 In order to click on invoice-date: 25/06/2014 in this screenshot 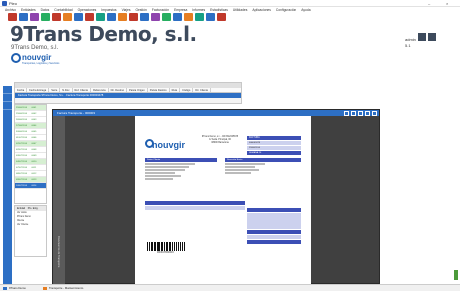, I will do `click(274, 148)`.